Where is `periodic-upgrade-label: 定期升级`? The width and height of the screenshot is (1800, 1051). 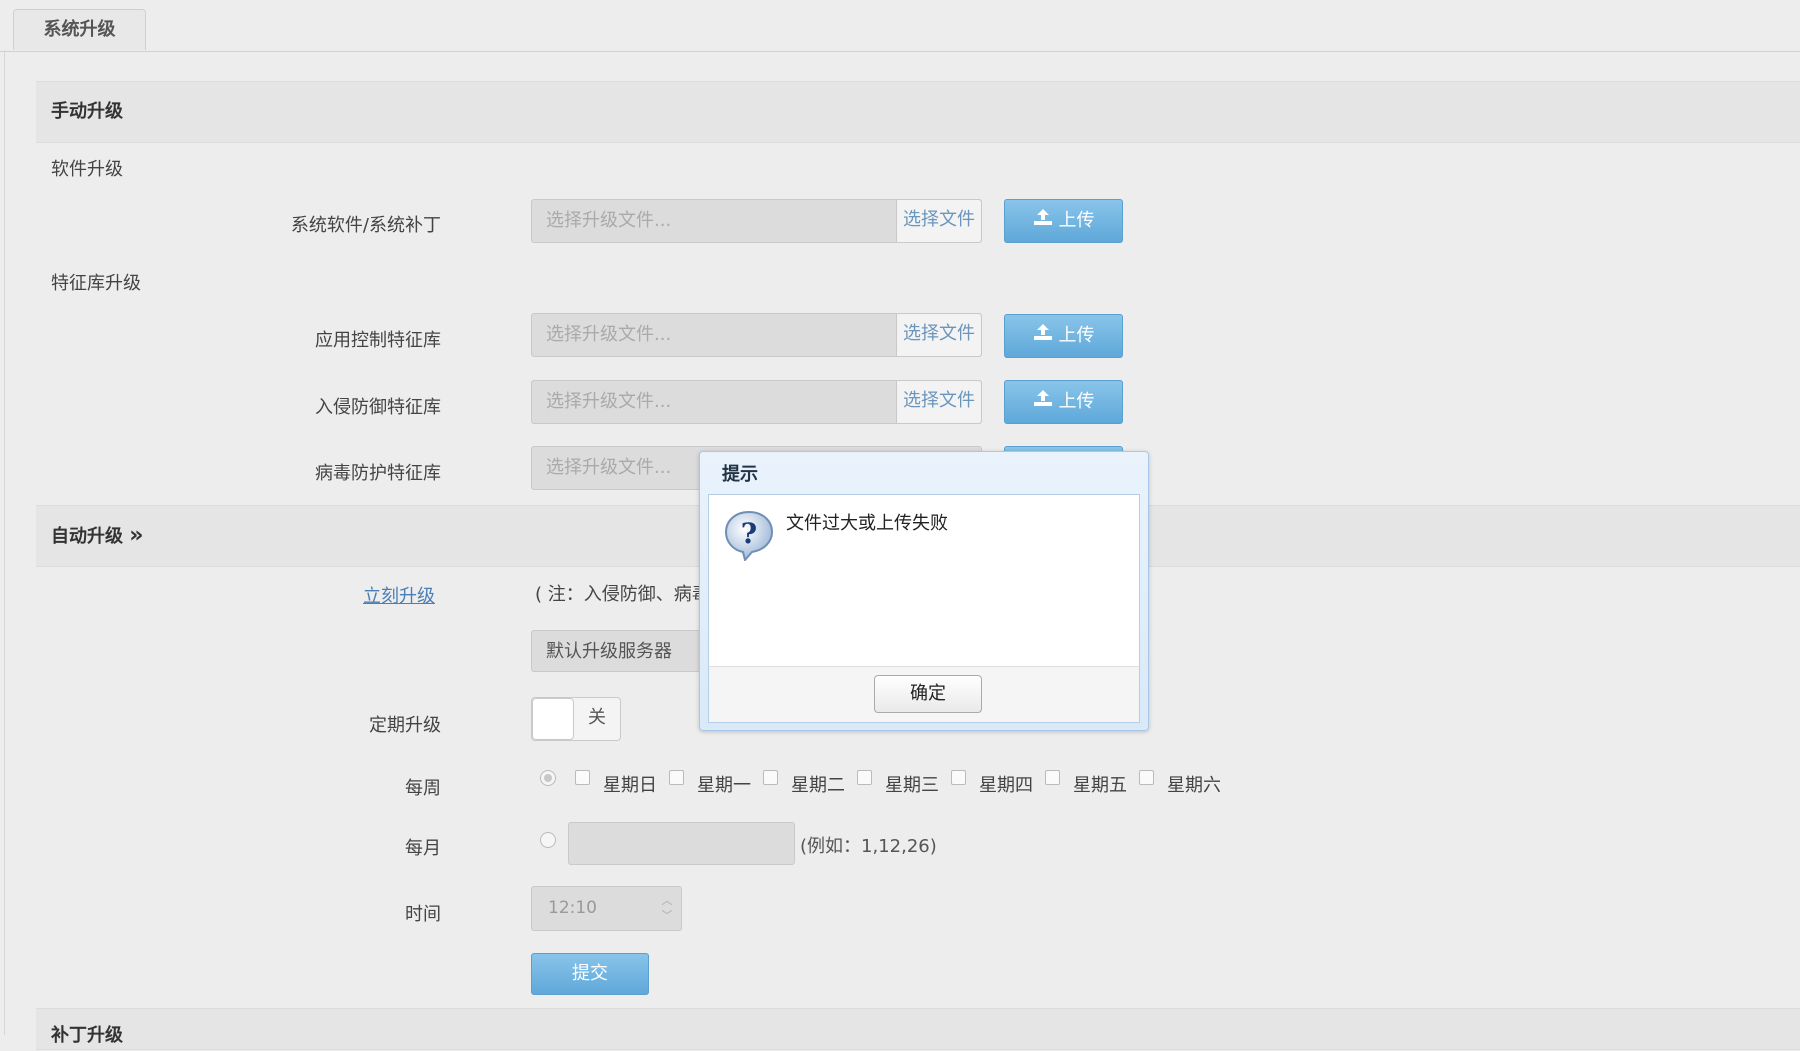 periodic-upgrade-label: 定期升级 is located at coordinates (405, 725).